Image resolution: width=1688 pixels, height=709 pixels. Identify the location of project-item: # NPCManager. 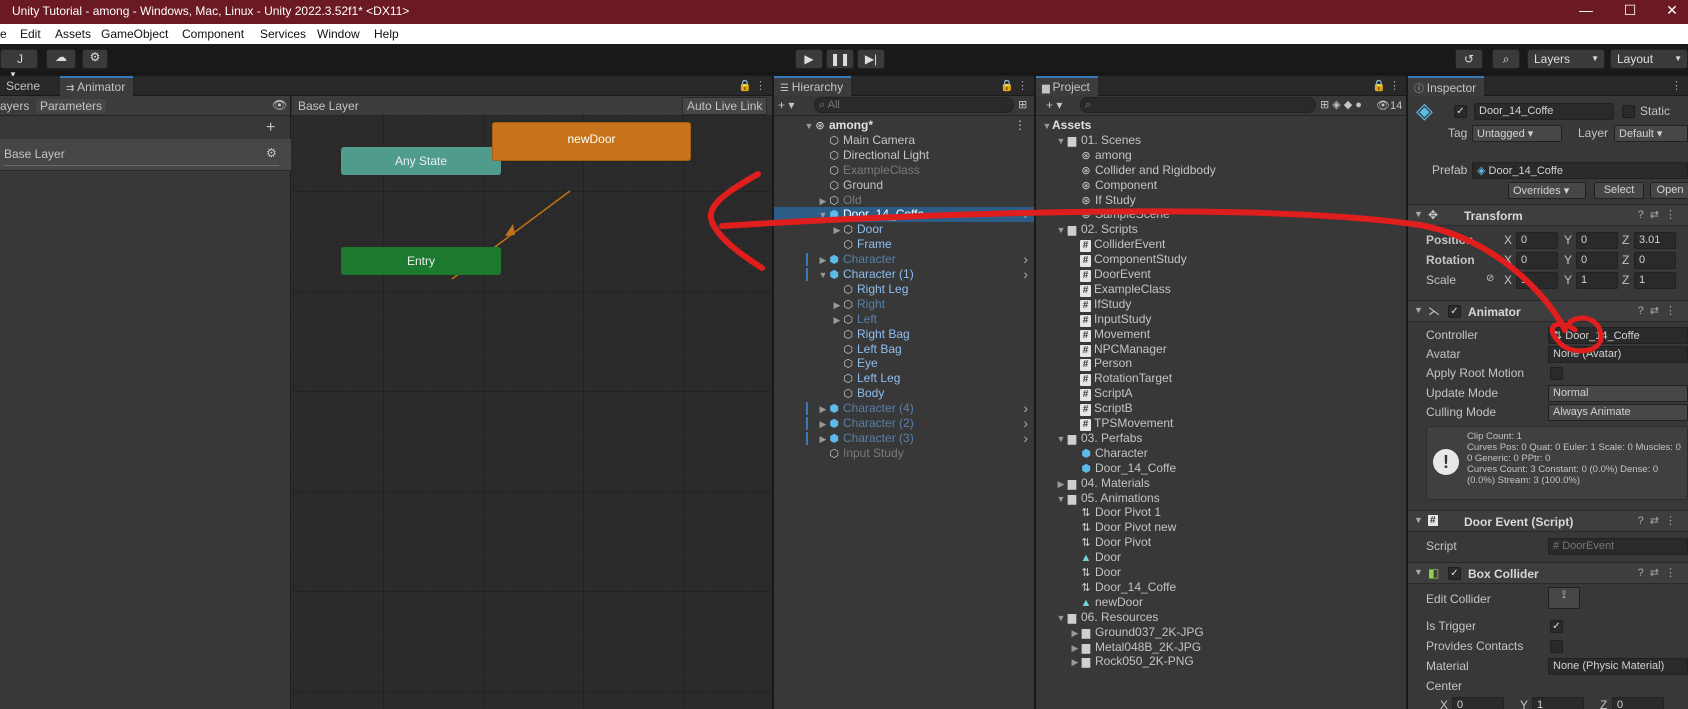
(1221, 349).